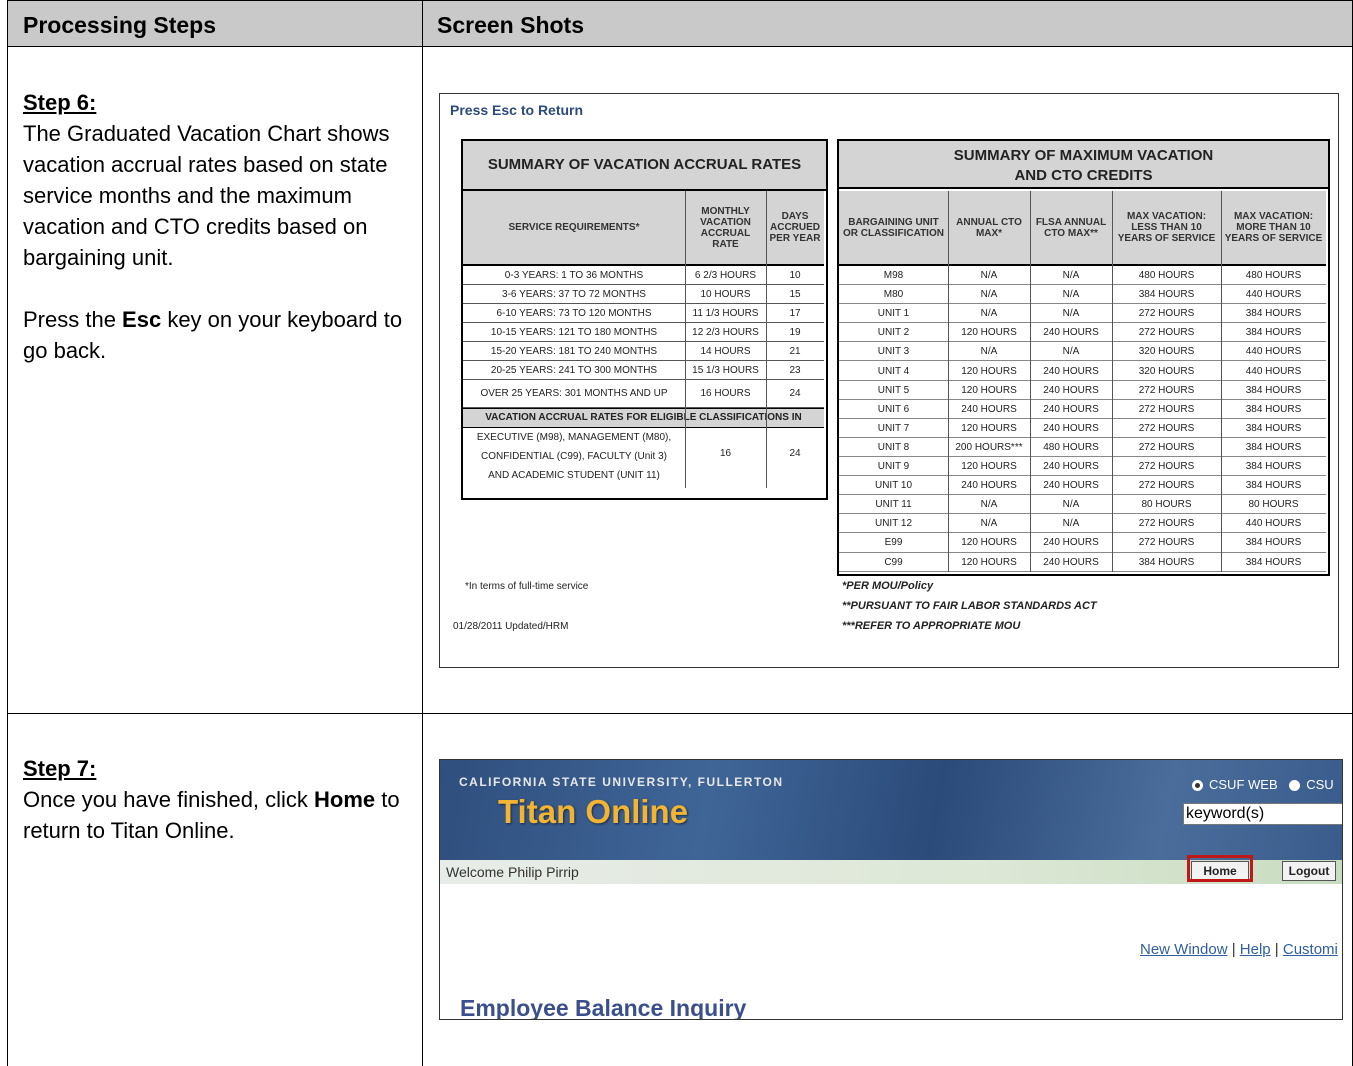 This screenshot has width=1353, height=1066. What do you see at coordinates (795, 294) in the screenshot?
I see `accrual-cell: 15` at bounding box center [795, 294].